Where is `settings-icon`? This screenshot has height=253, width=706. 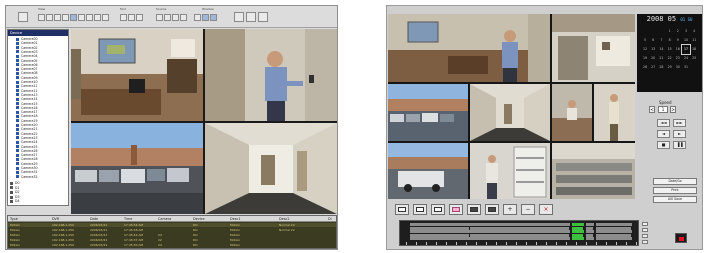 settings-icon is located at coordinates (251, 17).